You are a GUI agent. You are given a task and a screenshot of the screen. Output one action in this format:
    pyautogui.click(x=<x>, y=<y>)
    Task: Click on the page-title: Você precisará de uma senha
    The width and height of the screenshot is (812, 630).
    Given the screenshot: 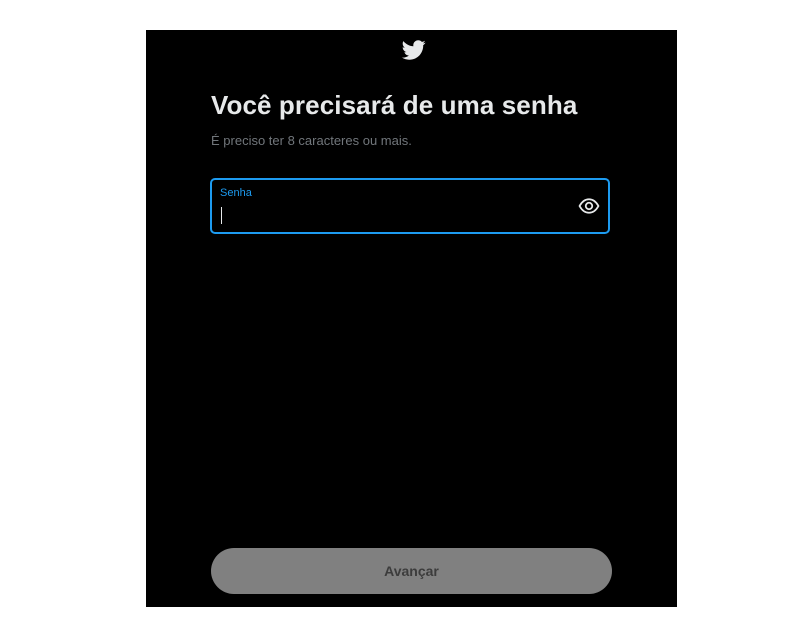 What is the action you would take?
    pyautogui.click(x=394, y=105)
    